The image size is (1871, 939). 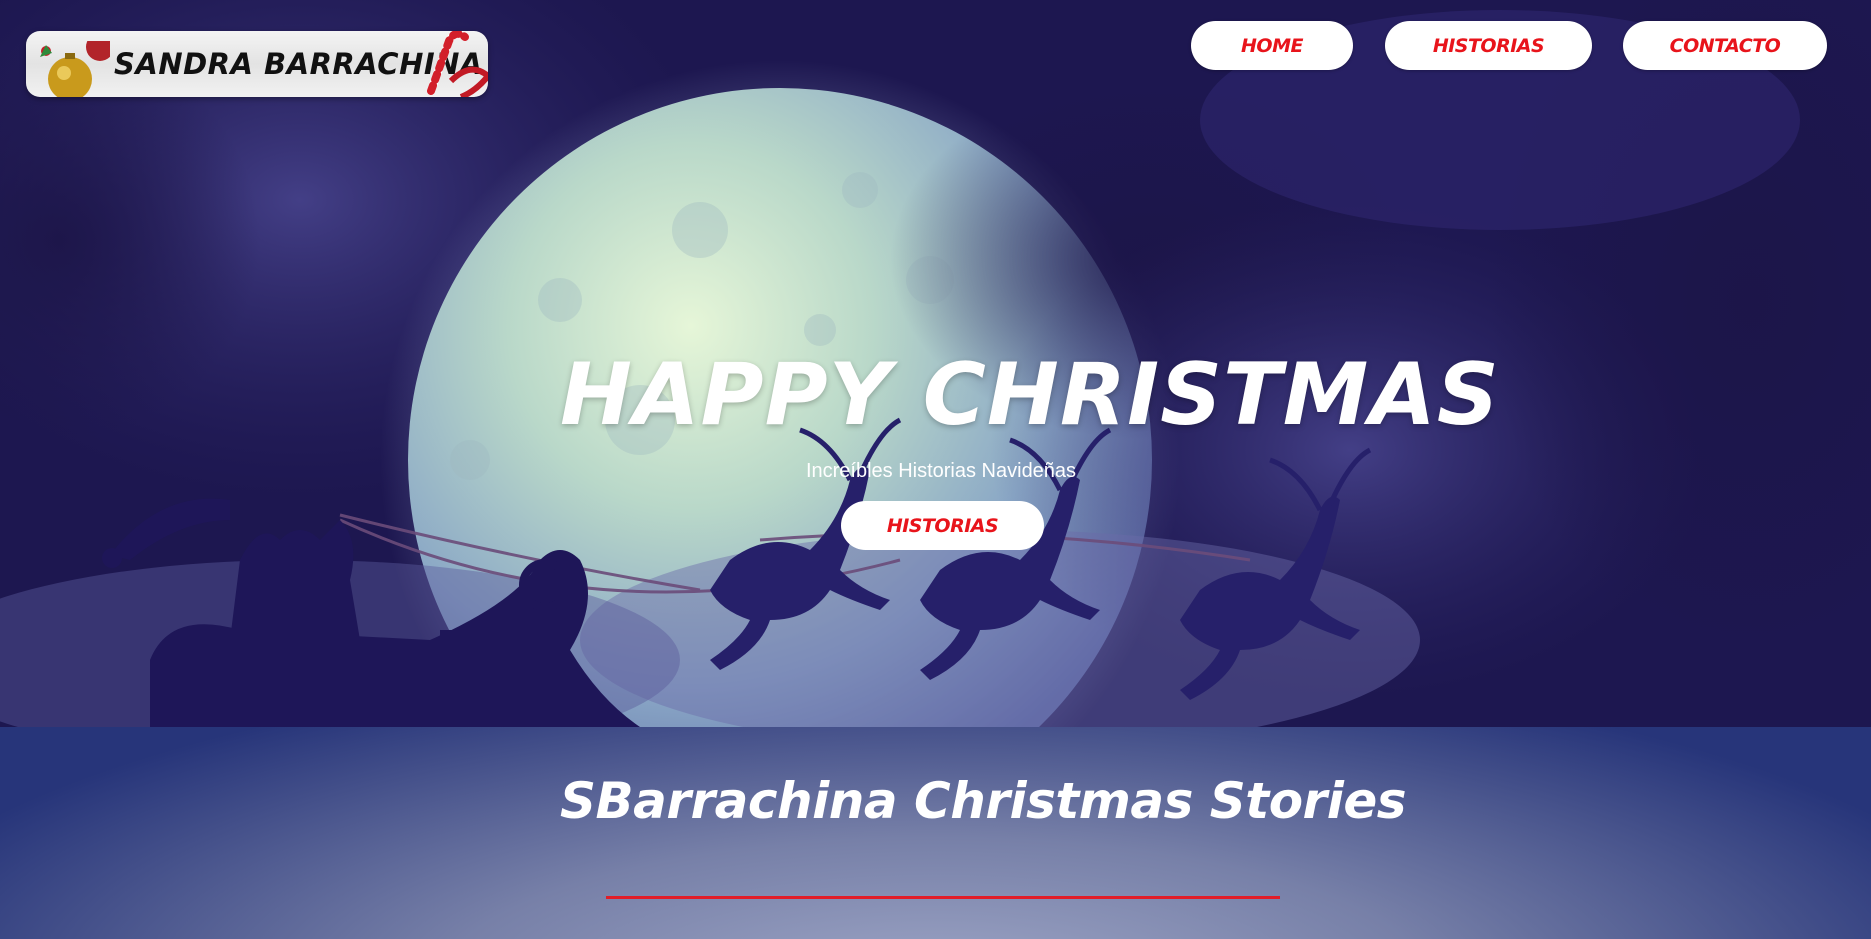 I want to click on site-logo: SANDRA BARRACHINA, so click(x=257, y=64).